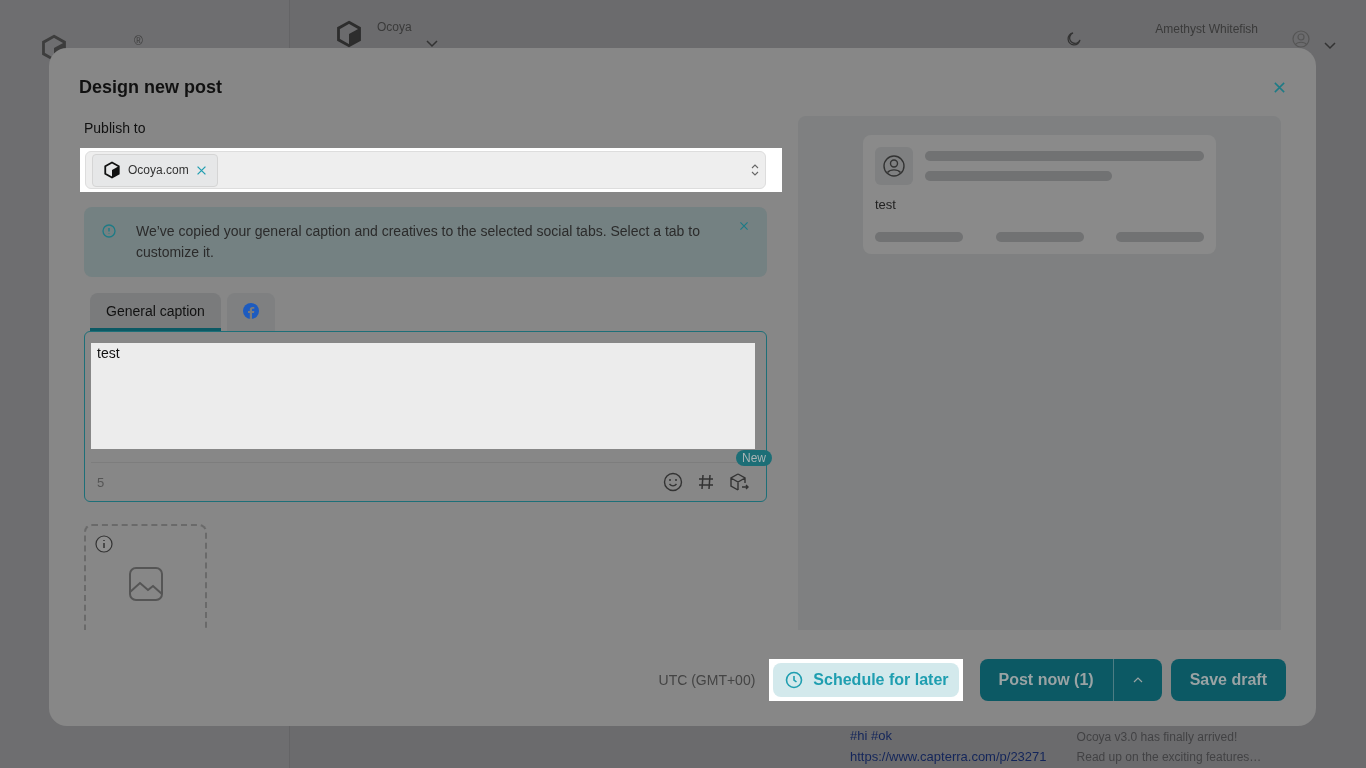 Image resolution: width=1366 pixels, height=768 pixels. I want to click on schedule-button: Schedule for later, so click(866, 680).